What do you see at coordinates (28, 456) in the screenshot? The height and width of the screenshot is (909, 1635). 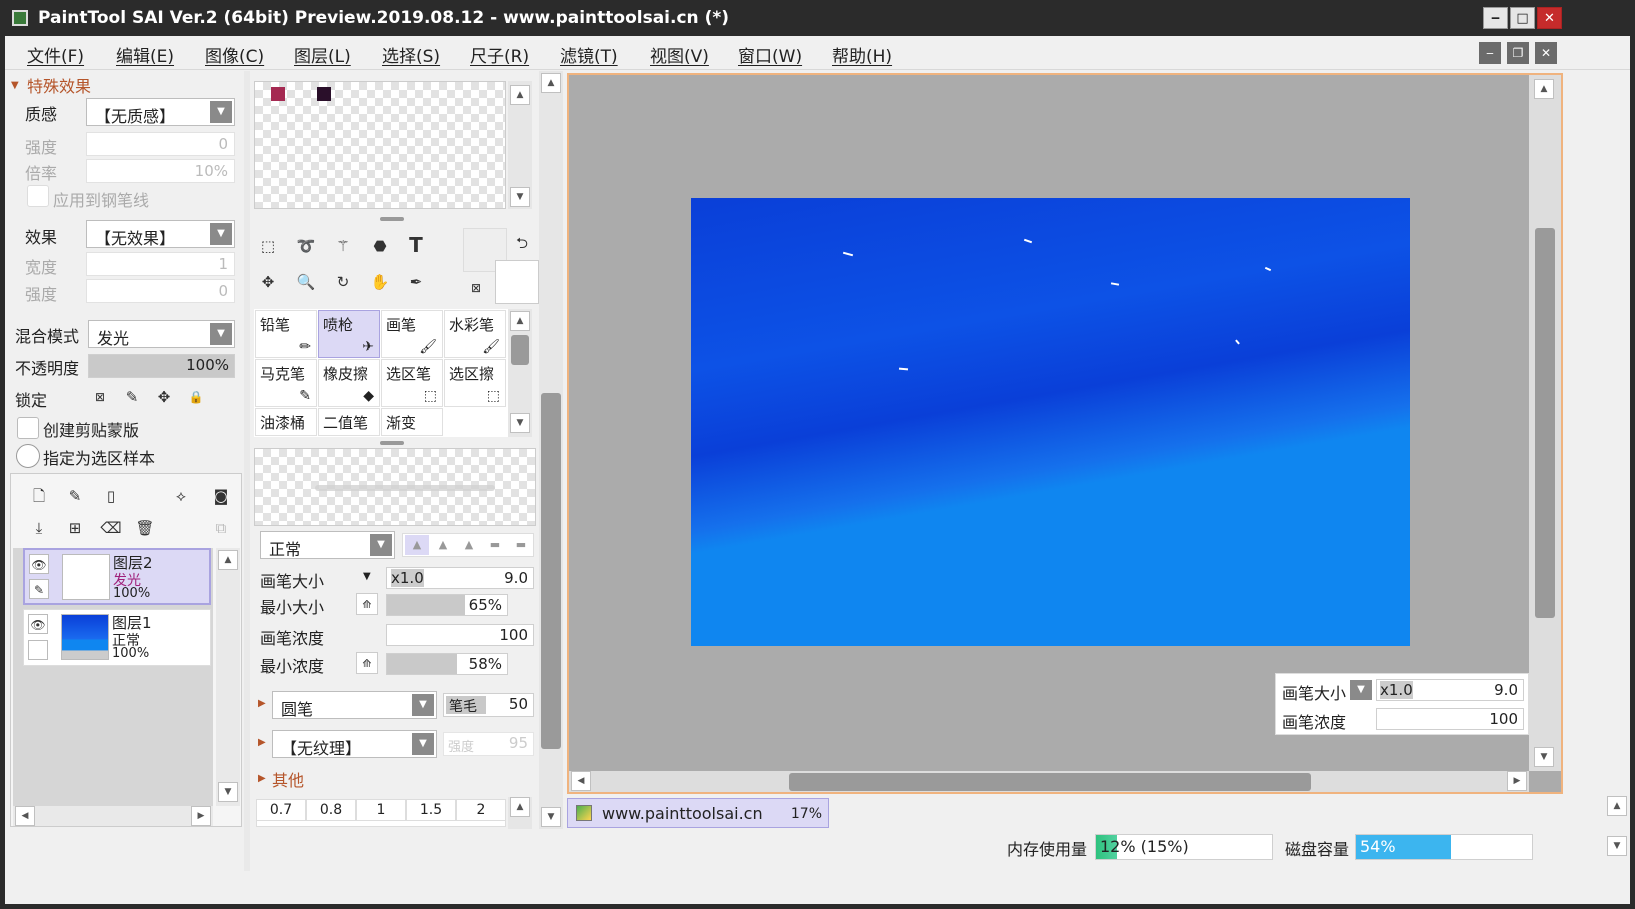 I see `selection-sample-radio` at bounding box center [28, 456].